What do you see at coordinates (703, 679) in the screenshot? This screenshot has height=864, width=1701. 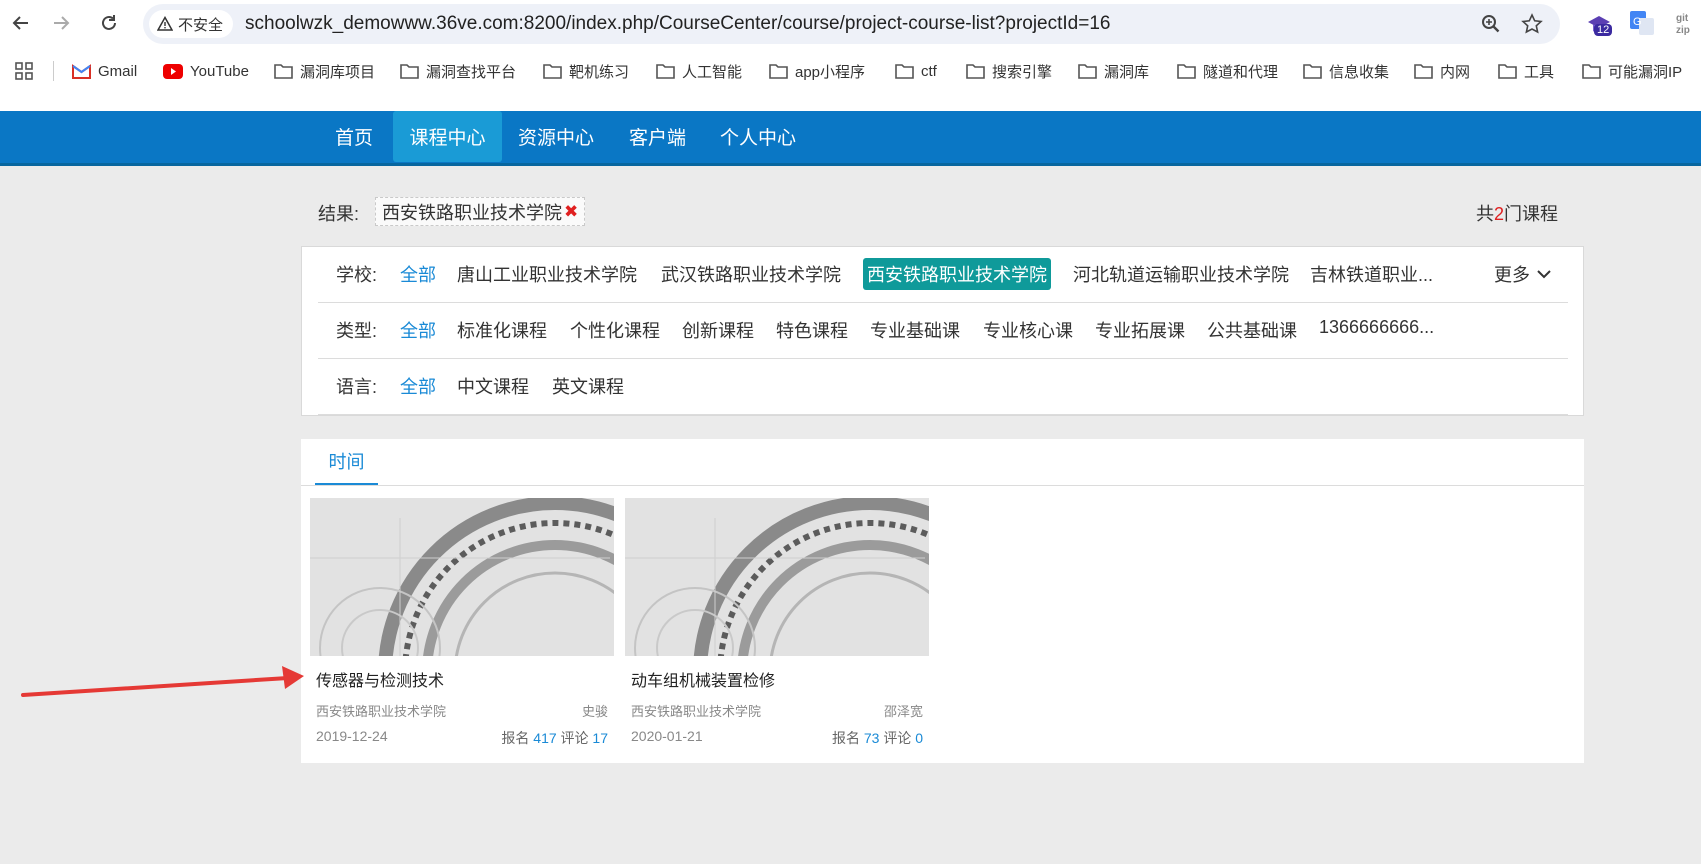 I see `course-title: 动车组机械装置检修` at bounding box center [703, 679].